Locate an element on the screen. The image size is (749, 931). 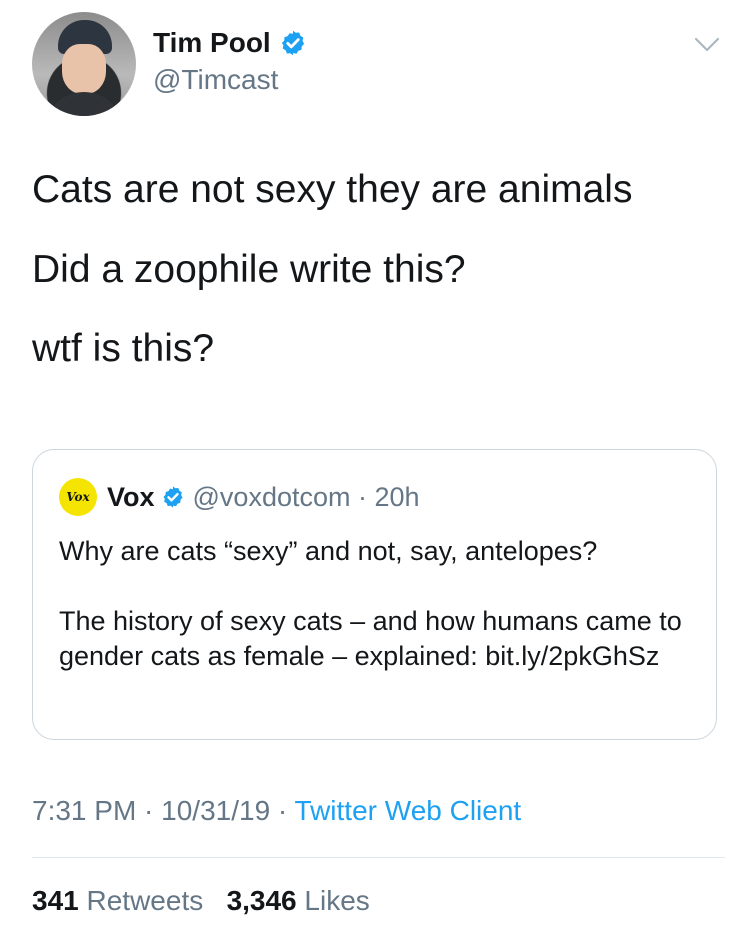
author-handle: @Timcast is located at coordinates (215, 80).